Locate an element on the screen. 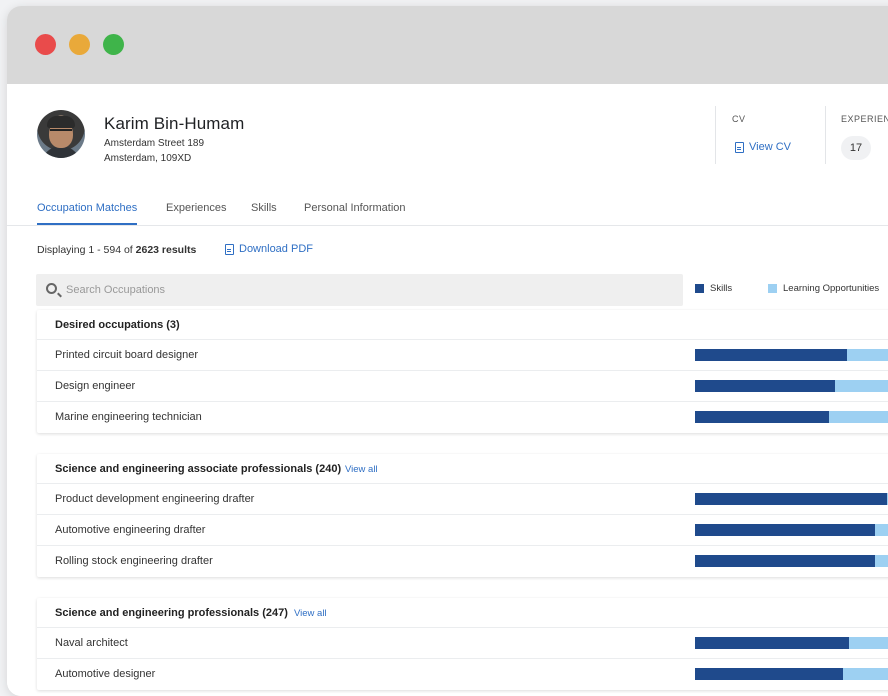 The height and width of the screenshot is (696, 888). results-prefix: Displaying 1 - 594 of is located at coordinates (86, 250).